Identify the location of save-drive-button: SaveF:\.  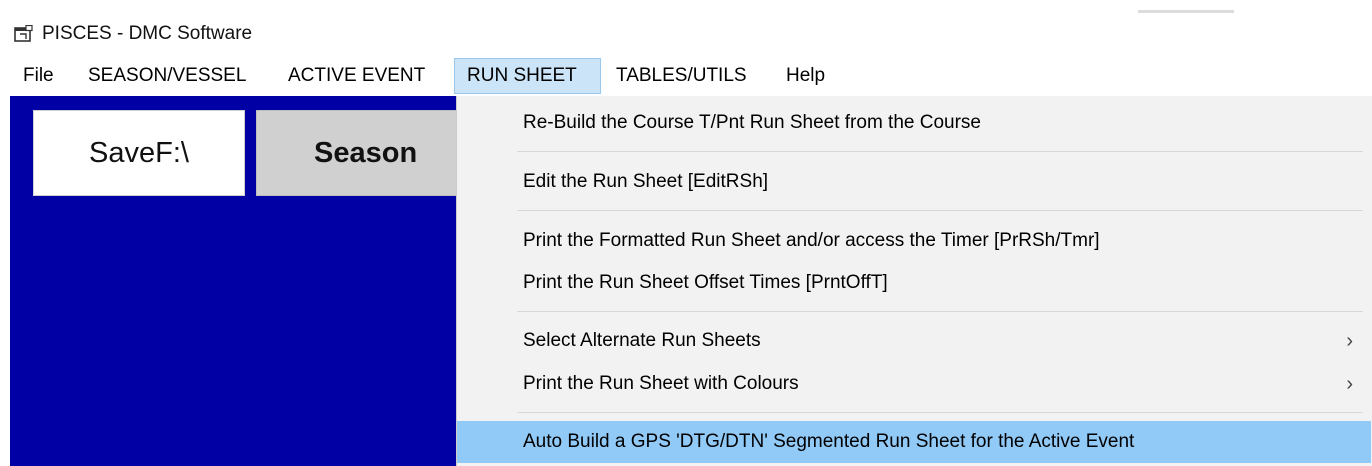
(139, 153).